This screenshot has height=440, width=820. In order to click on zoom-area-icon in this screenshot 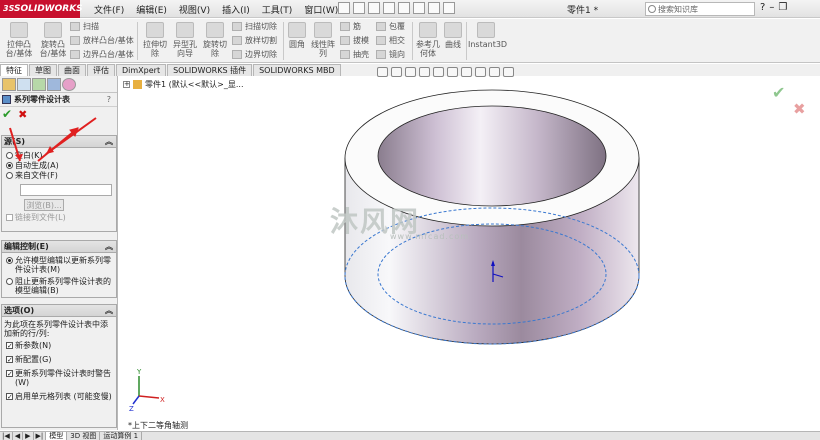, I will do `click(396, 72)`.